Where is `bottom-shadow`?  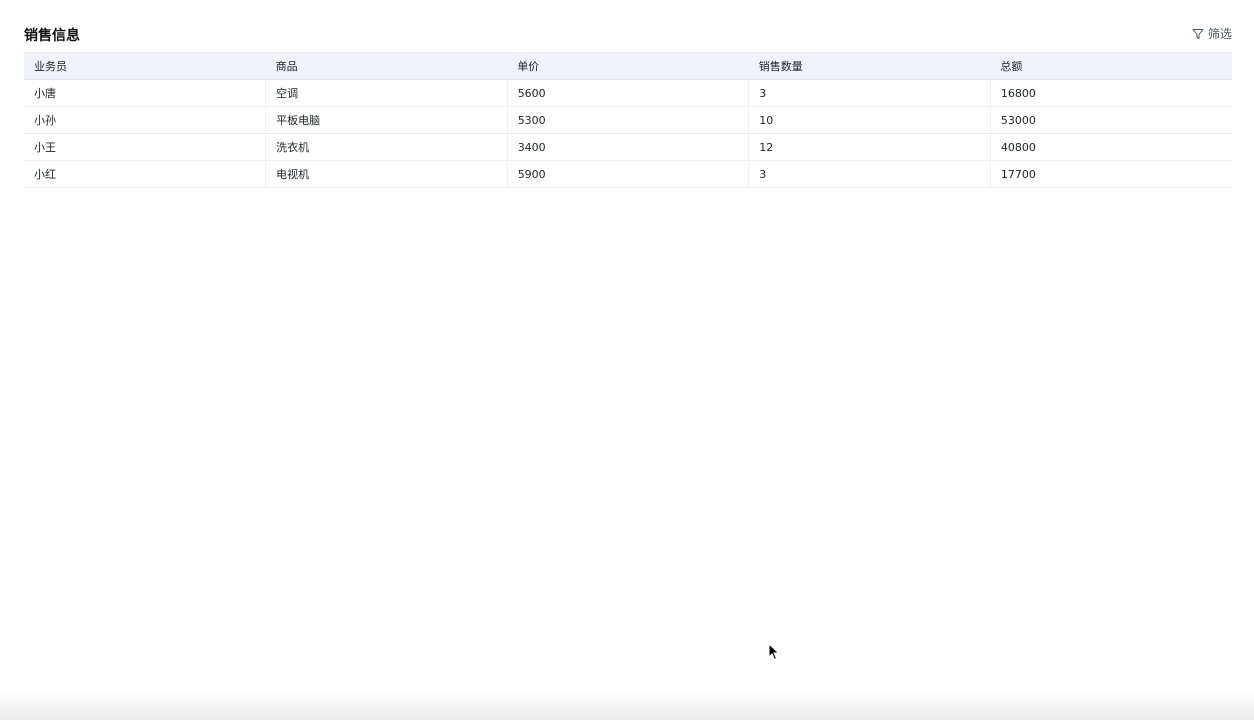
bottom-shadow is located at coordinates (627, 705).